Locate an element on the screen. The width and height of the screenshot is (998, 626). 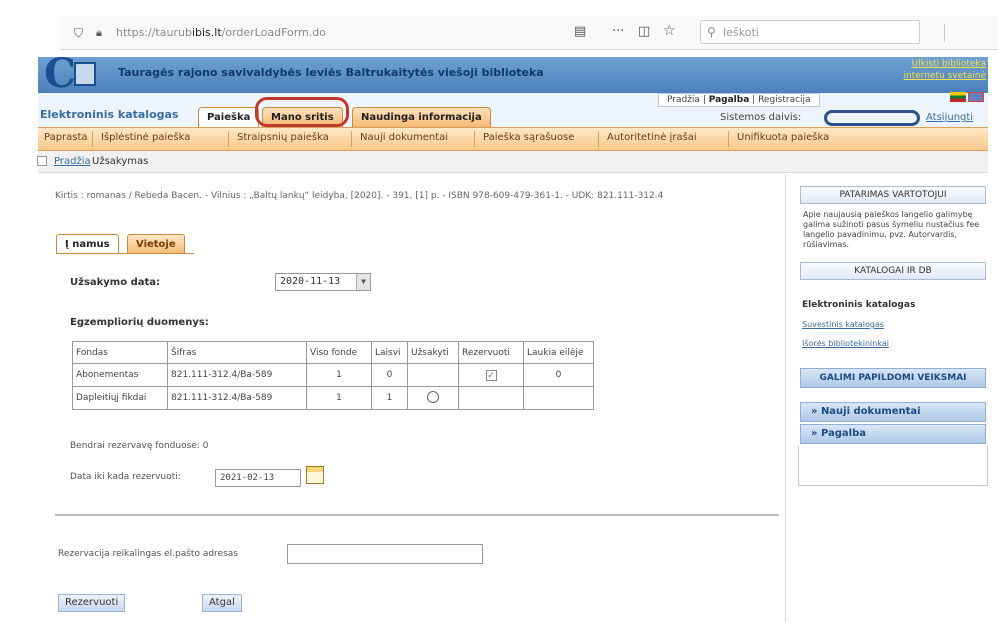
email-field is located at coordinates (385, 554).